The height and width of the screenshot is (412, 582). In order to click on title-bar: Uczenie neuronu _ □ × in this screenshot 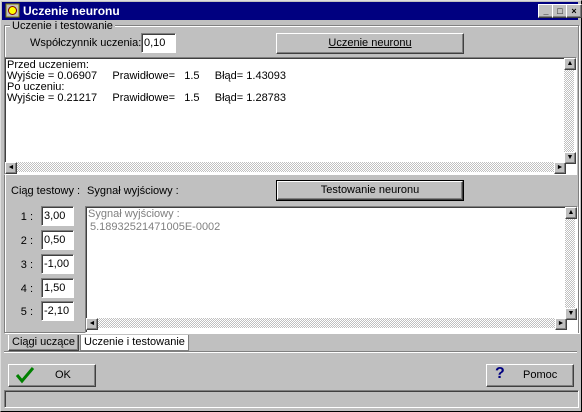, I will do `click(292, 11)`.